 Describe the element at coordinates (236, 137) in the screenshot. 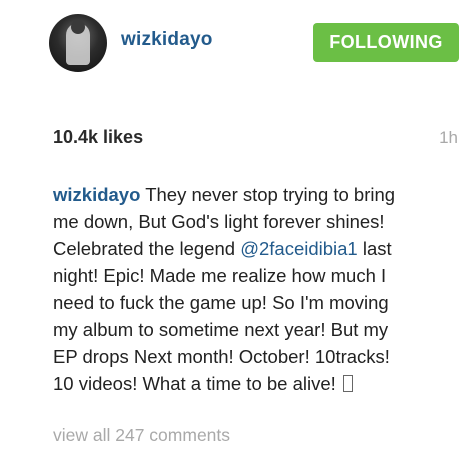

I see `likes-row: 10.4k likes 1h` at that location.